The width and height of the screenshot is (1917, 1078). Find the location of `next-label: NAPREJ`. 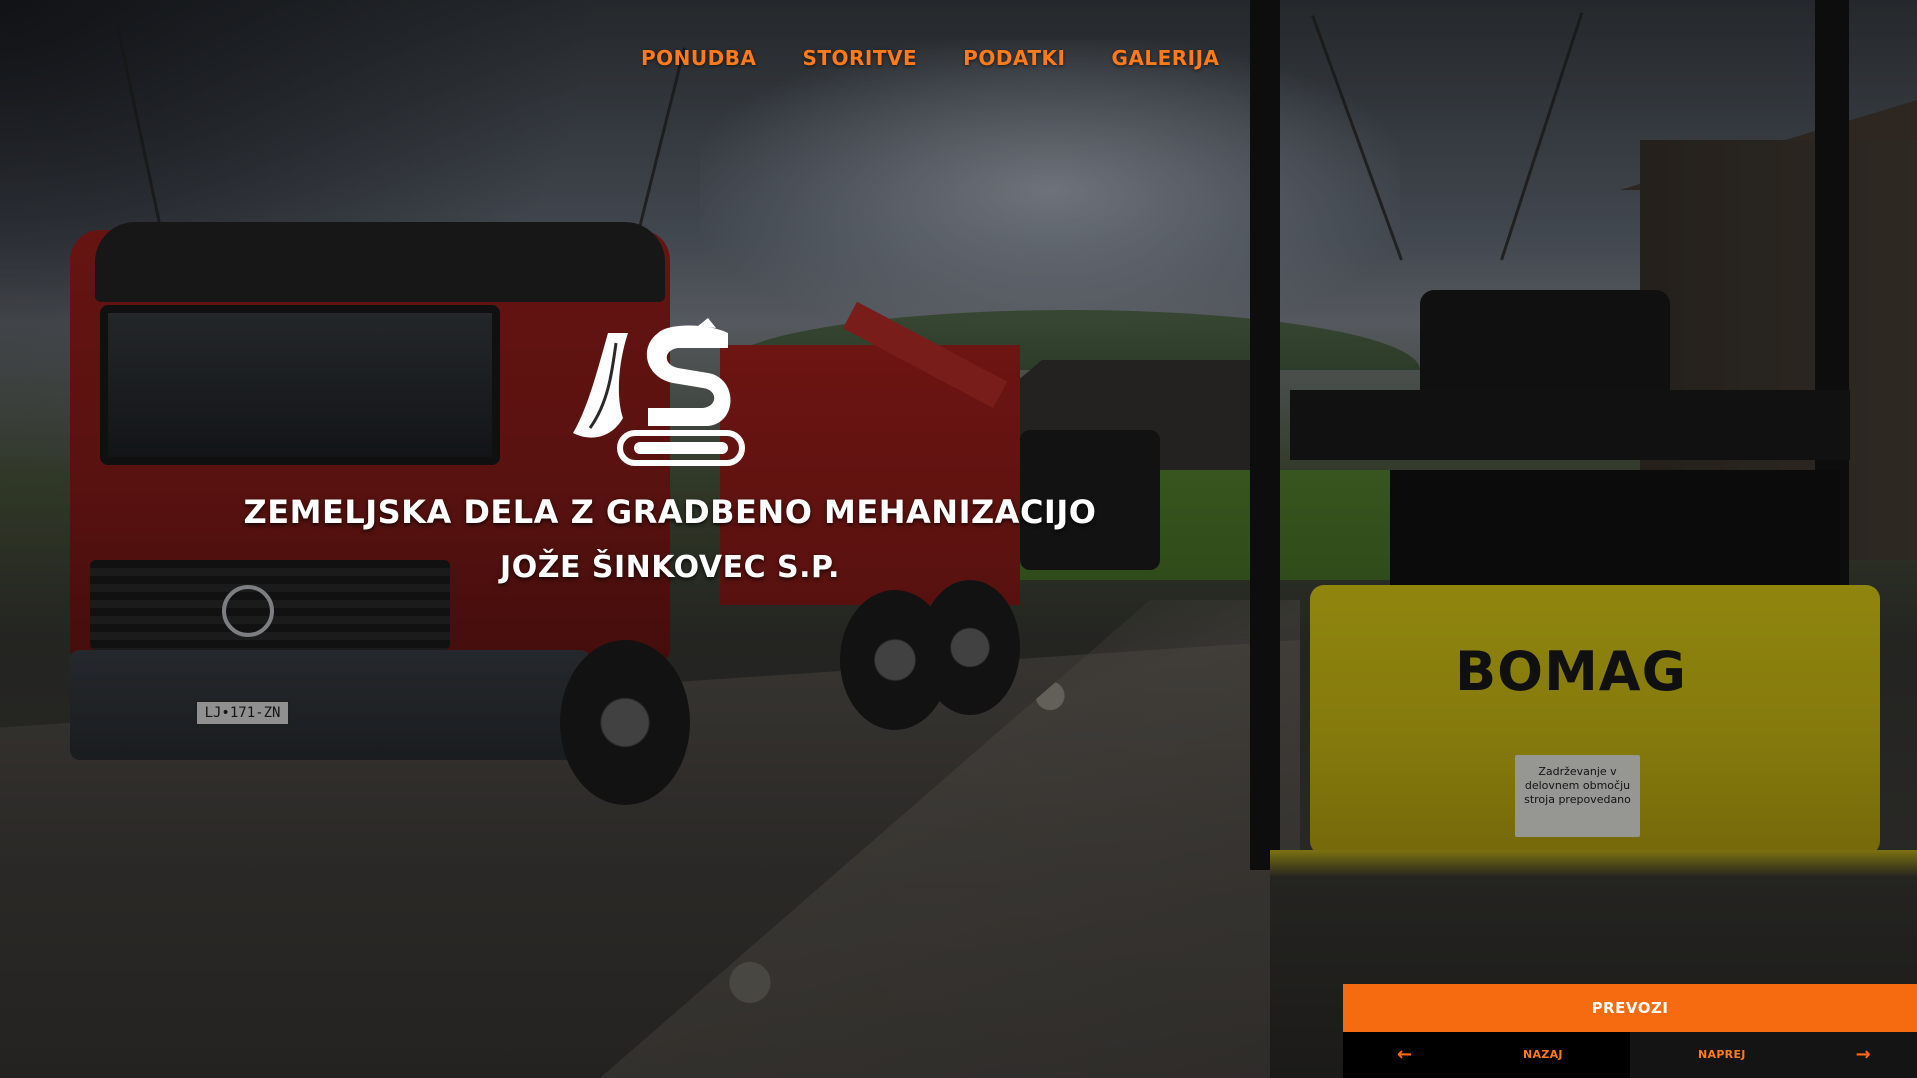

next-label: NAPREJ is located at coordinates (1722, 1054).